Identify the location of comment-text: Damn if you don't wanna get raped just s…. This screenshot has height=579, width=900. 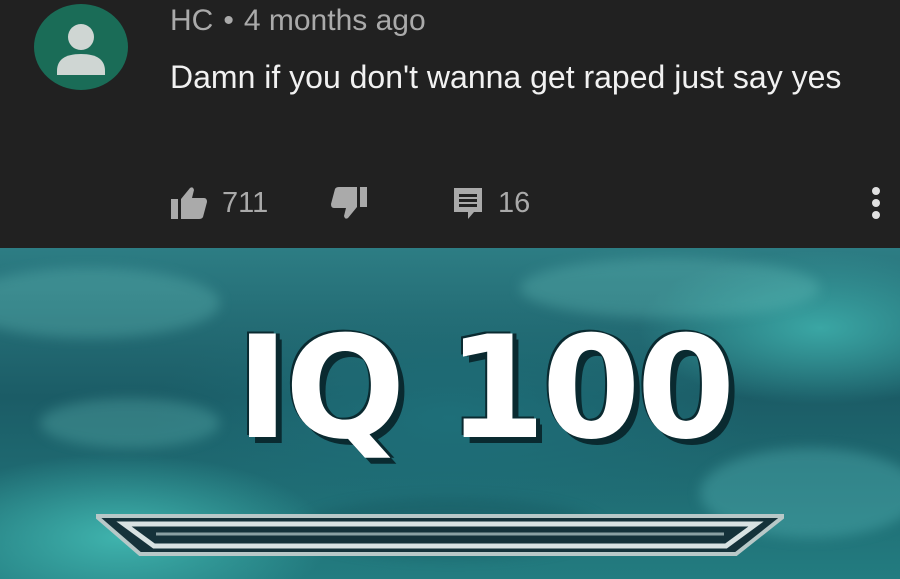
(506, 77).